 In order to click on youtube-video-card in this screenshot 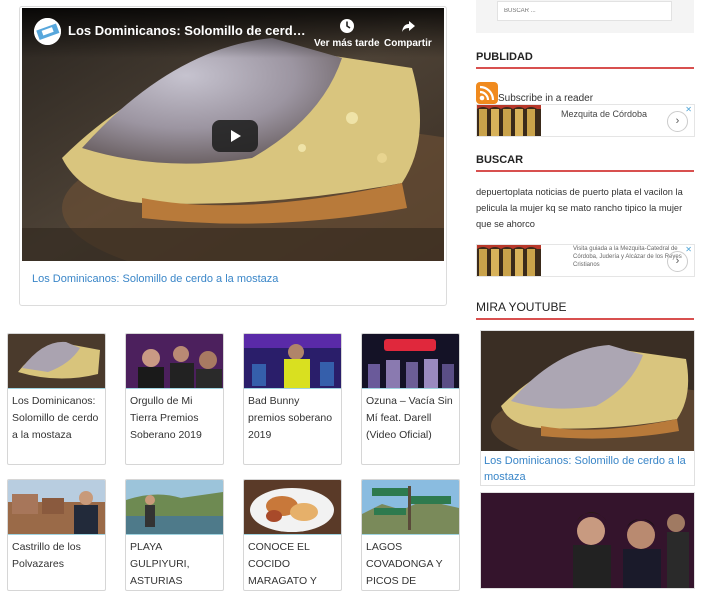, I will do `click(587, 540)`.